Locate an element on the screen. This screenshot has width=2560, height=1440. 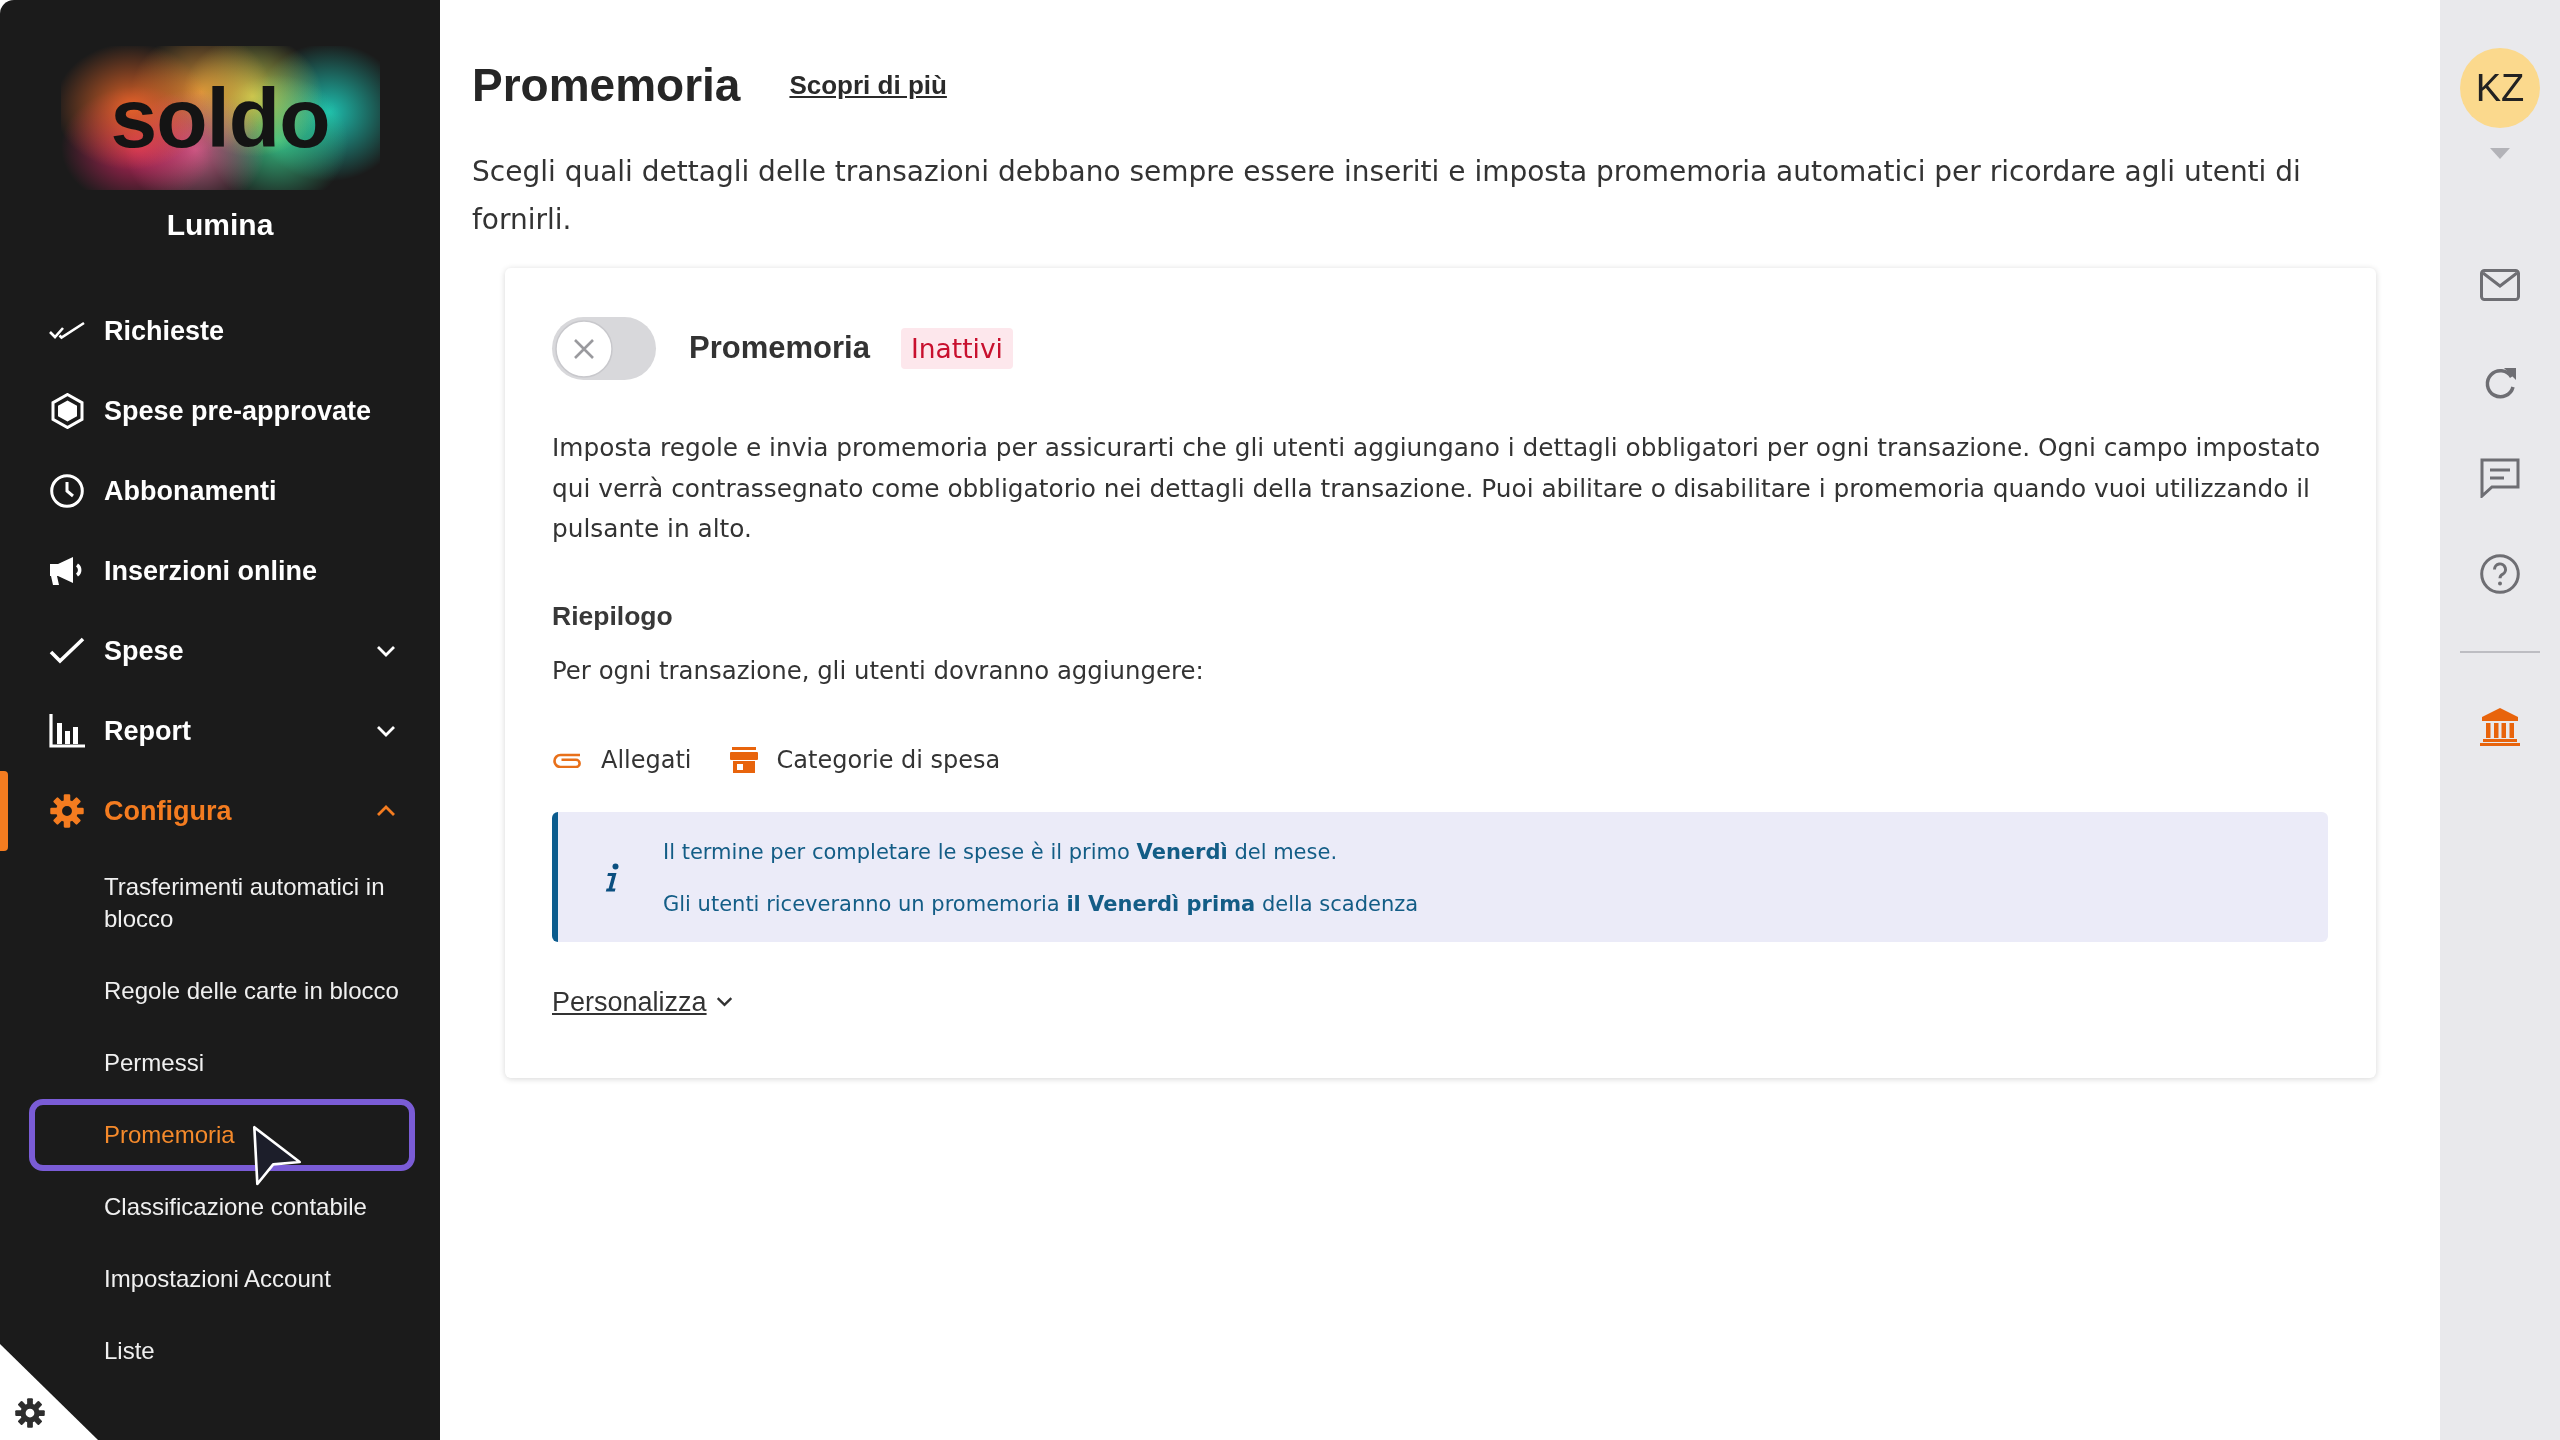
chevron-down-icon is located at coordinates (724, 1001).